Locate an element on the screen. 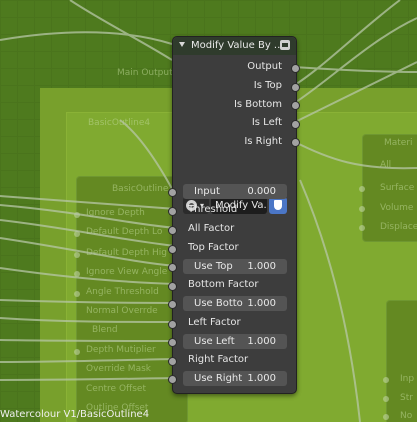  output-socket-is-bottom is located at coordinates (295, 105).